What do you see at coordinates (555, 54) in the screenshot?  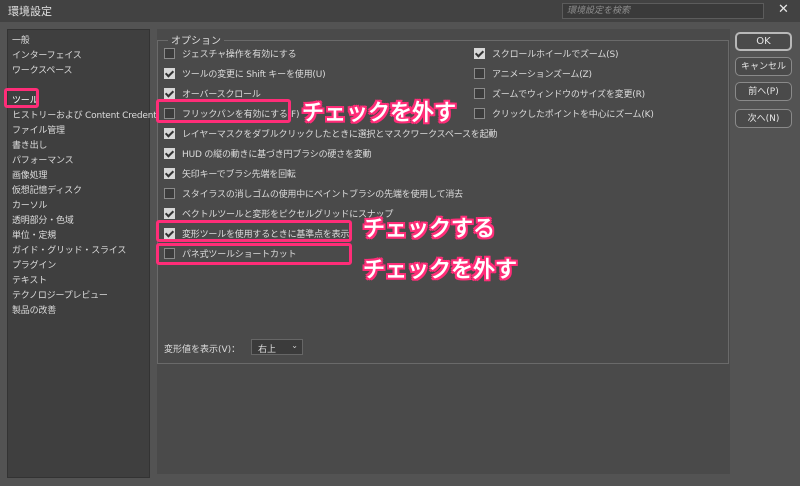 I see `option-label: スクロールホイールでズーム(S)` at bounding box center [555, 54].